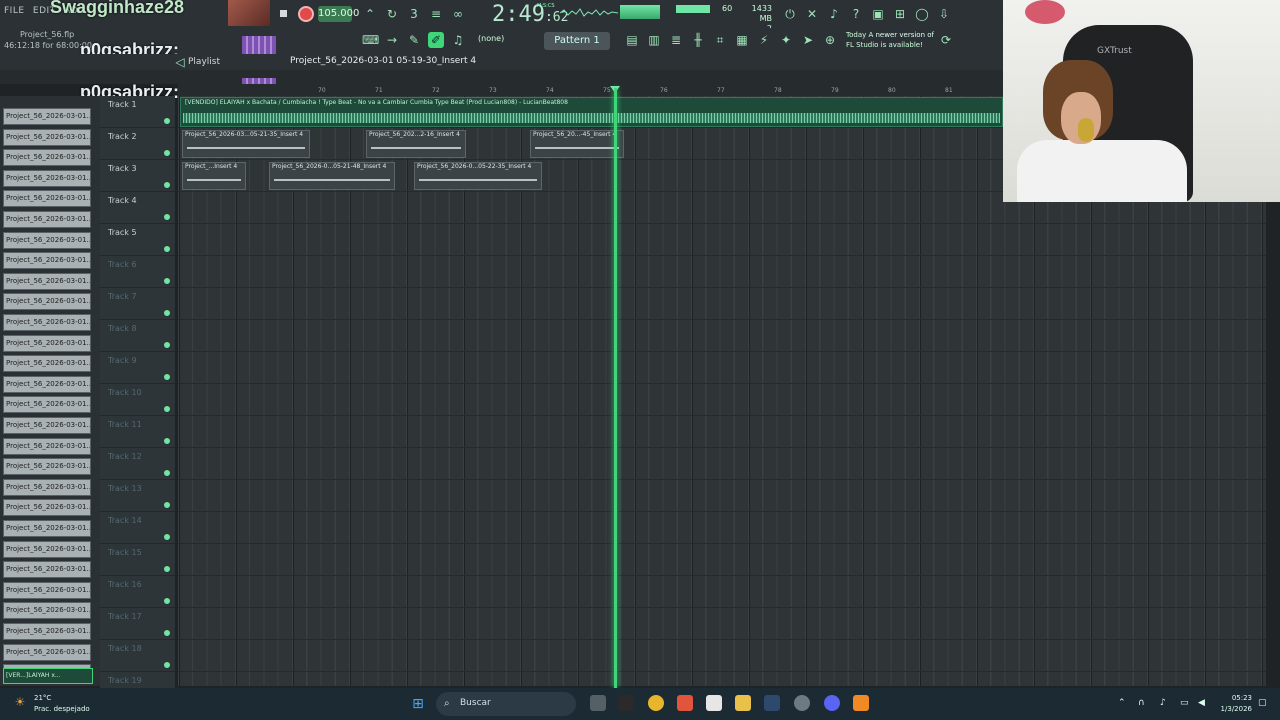 The width and height of the screenshot is (1280, 720). Describe the element at coordinates (137, 240) in the screenshot. I see `track-header: Track 5` at that location.